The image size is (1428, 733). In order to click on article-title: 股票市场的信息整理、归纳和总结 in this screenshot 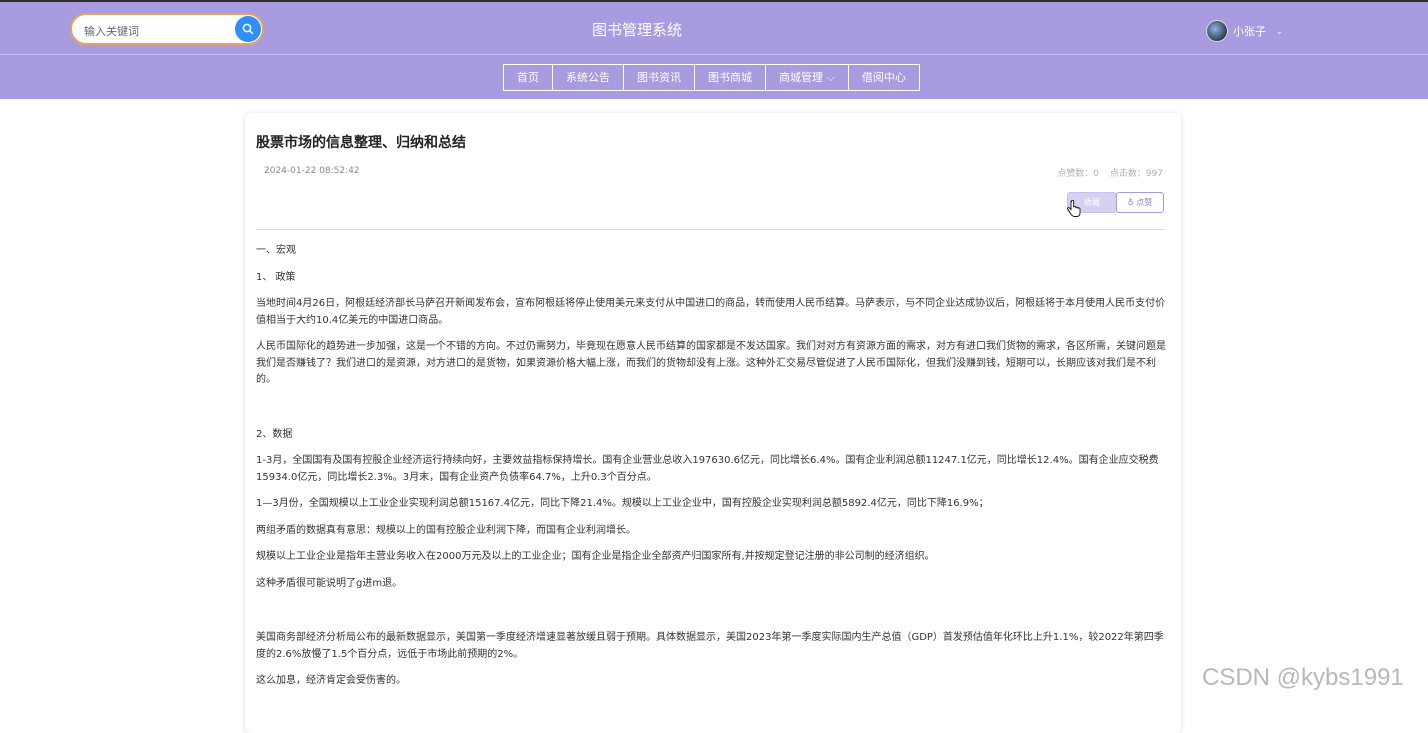, I will do `click(361, 143)`.